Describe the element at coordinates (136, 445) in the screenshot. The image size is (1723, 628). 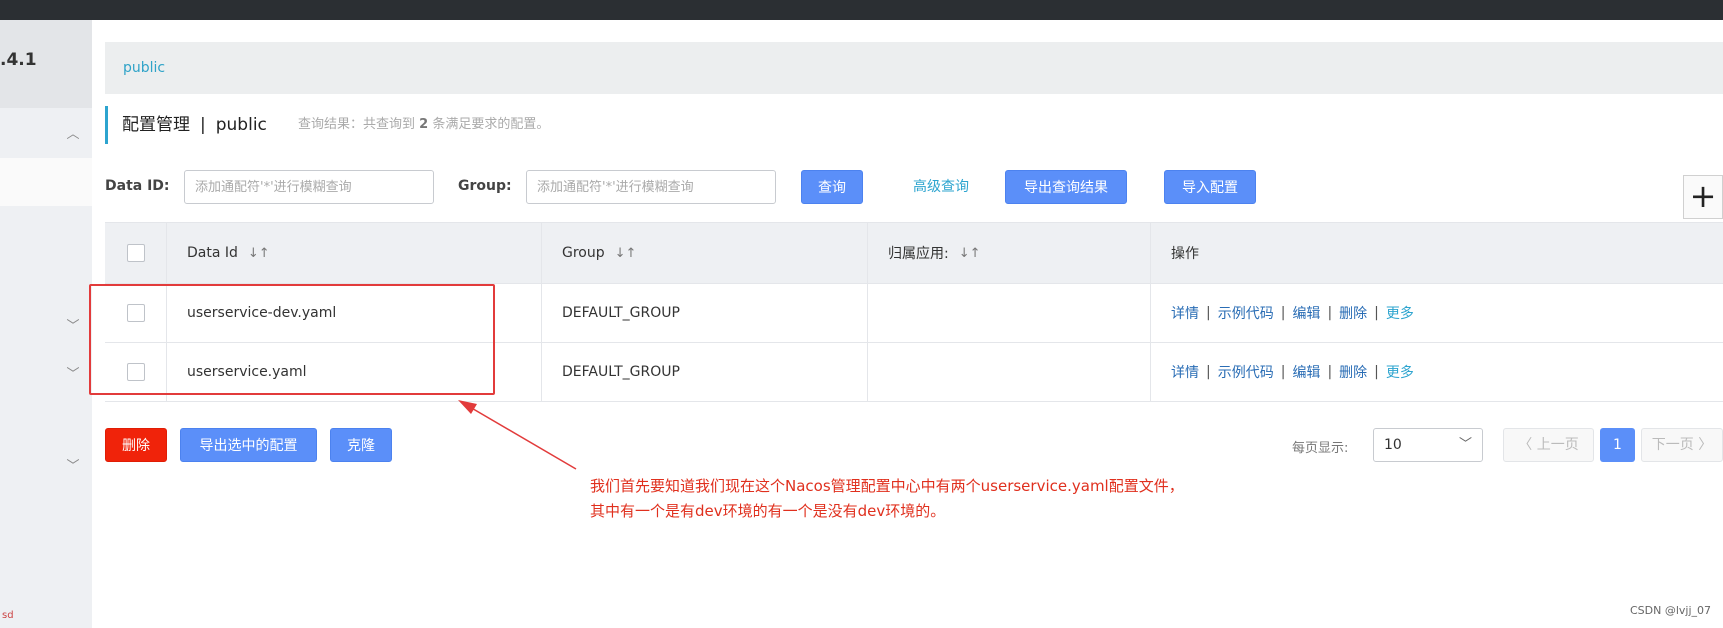
I see `delete-button: 删除` at that location.